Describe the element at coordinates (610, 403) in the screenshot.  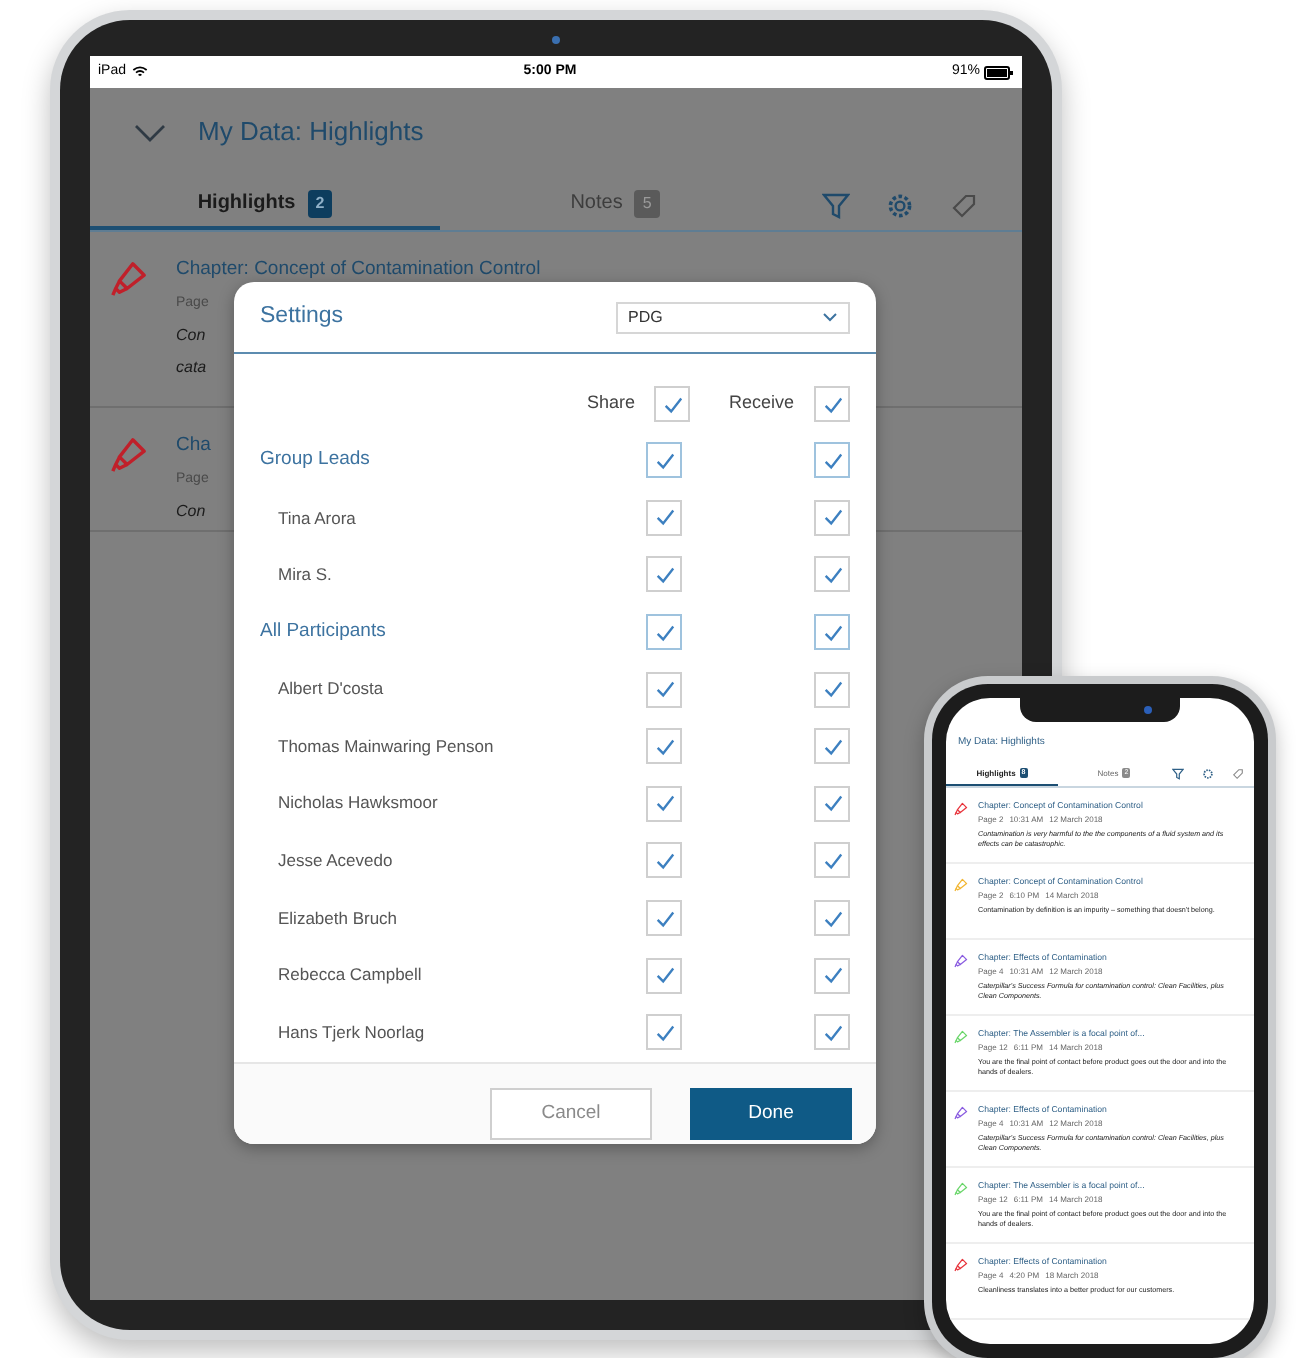
I see `column-label: Share` at that location.